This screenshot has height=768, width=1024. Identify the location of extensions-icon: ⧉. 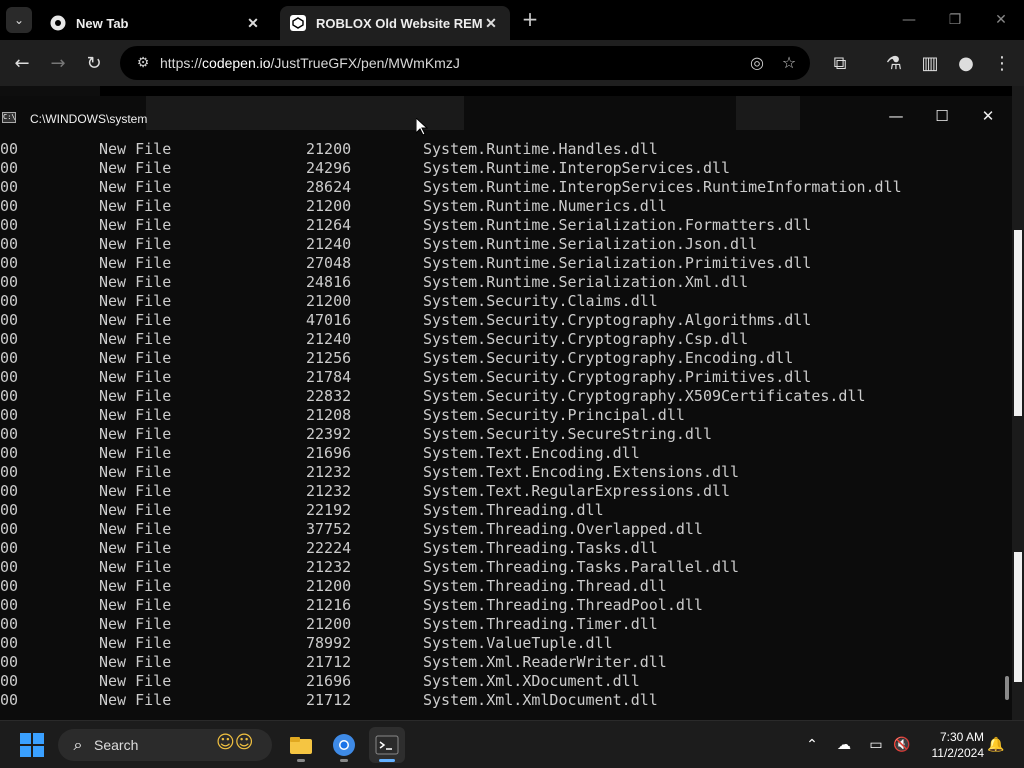
(840, 63).